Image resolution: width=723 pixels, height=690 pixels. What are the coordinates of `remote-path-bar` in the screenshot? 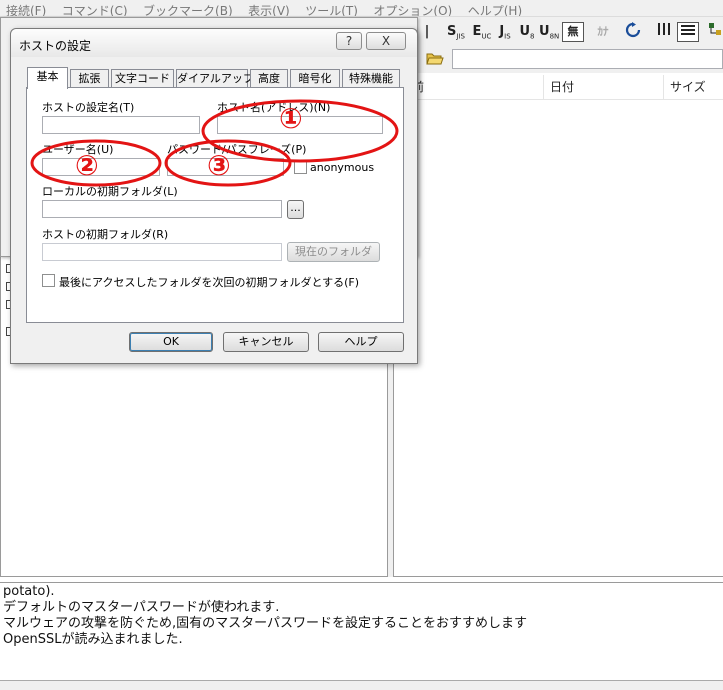 It's located at (570, 59).